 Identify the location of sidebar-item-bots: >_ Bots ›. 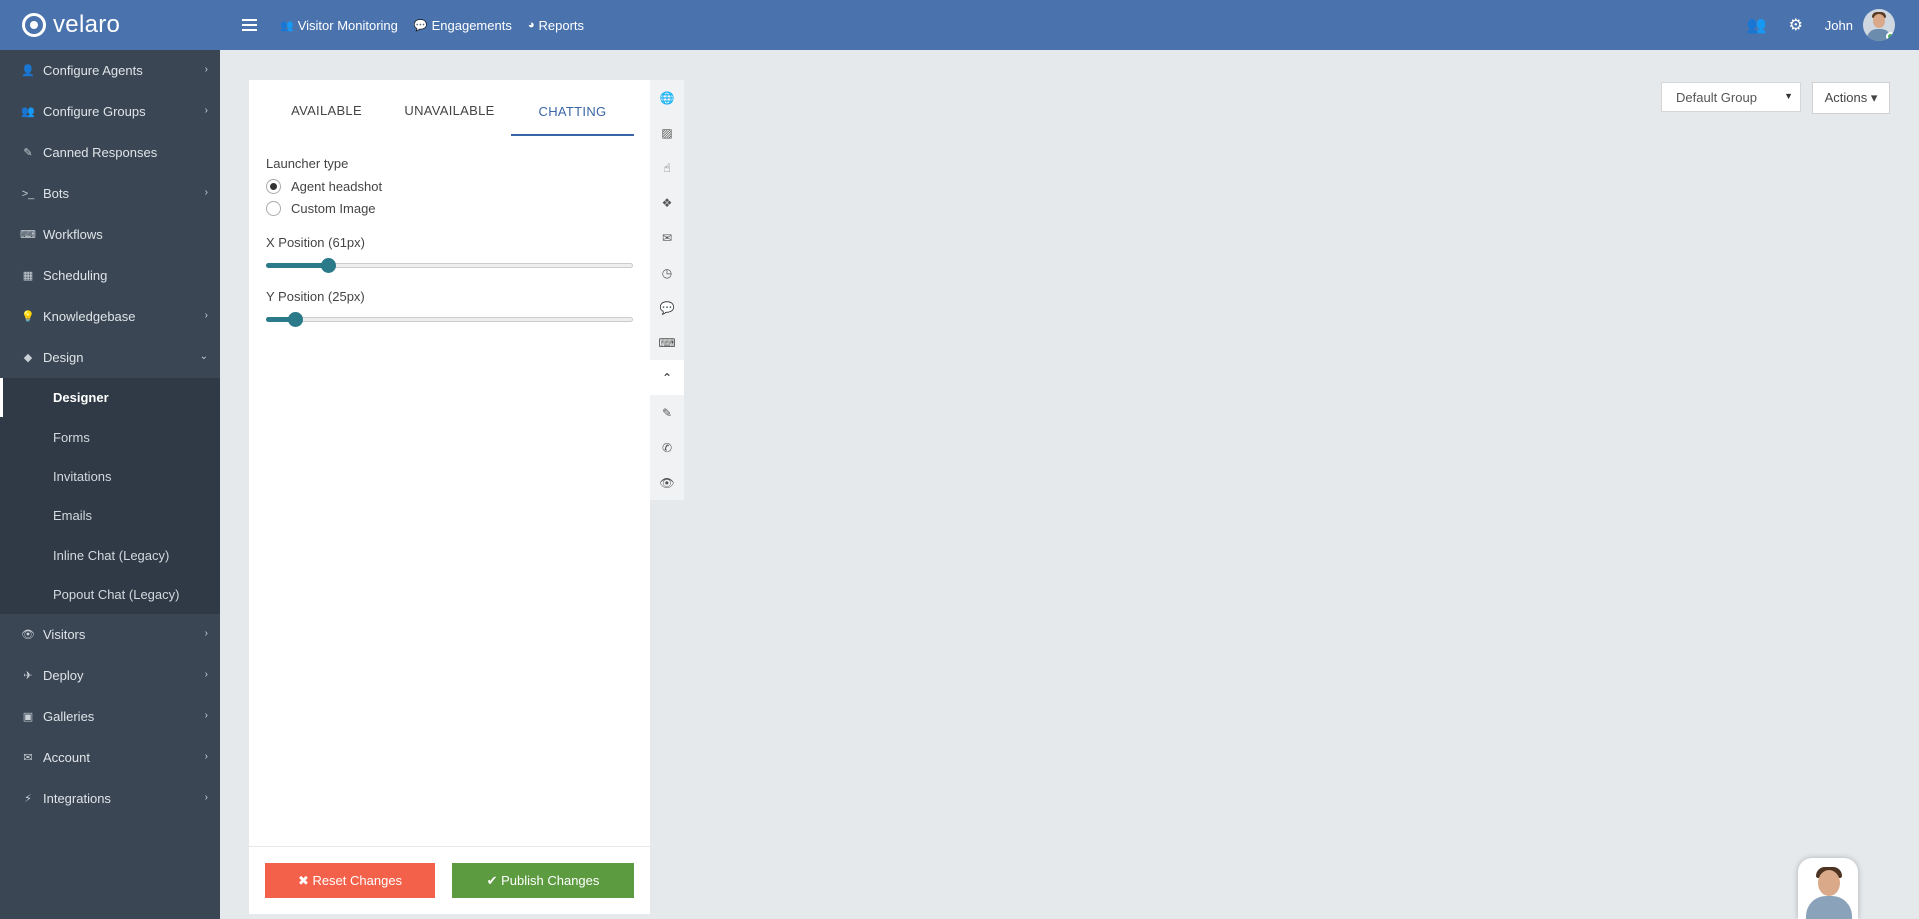
(110, 193).